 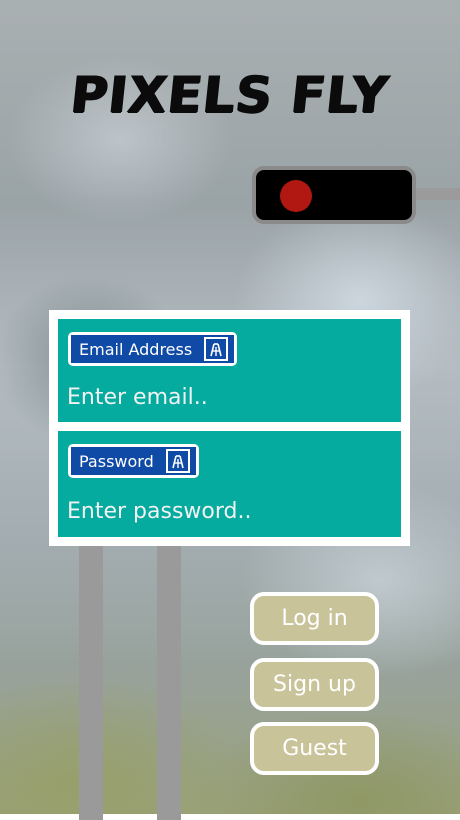 What do you see at coordinates (314, 684) in the screenshot?
I see `signup-button: Sign up` at bounding box center [314, 684].